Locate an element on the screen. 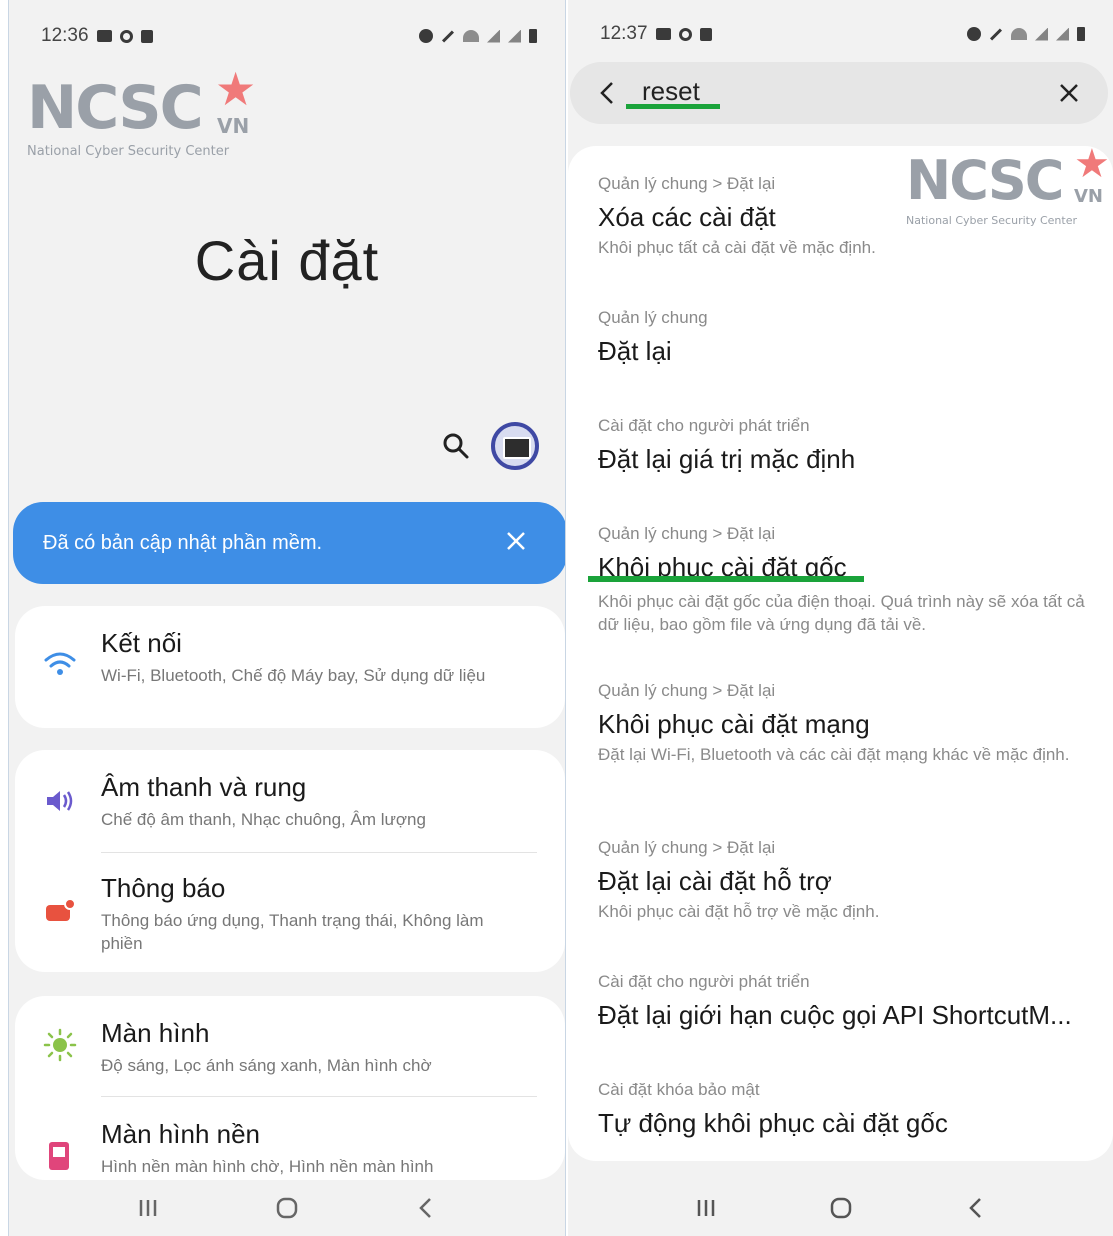  status-bar: 12:36 is located at coordinates (287, 36).